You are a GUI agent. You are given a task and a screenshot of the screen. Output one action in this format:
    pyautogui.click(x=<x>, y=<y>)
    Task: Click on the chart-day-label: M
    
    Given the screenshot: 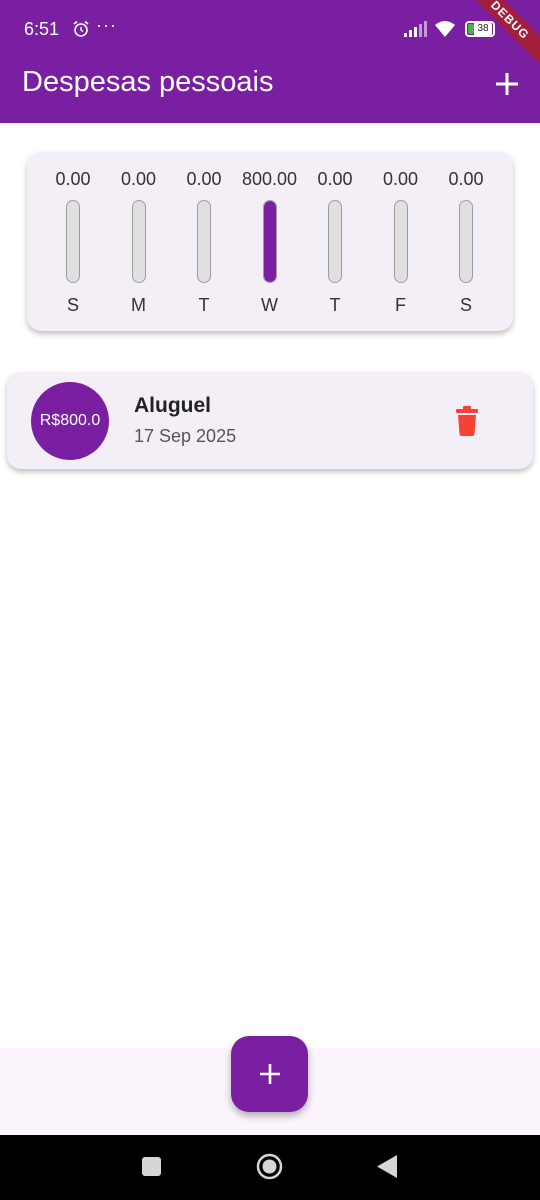 What is the action you would take?
    pyautogui.click(x=138, y=305)
    